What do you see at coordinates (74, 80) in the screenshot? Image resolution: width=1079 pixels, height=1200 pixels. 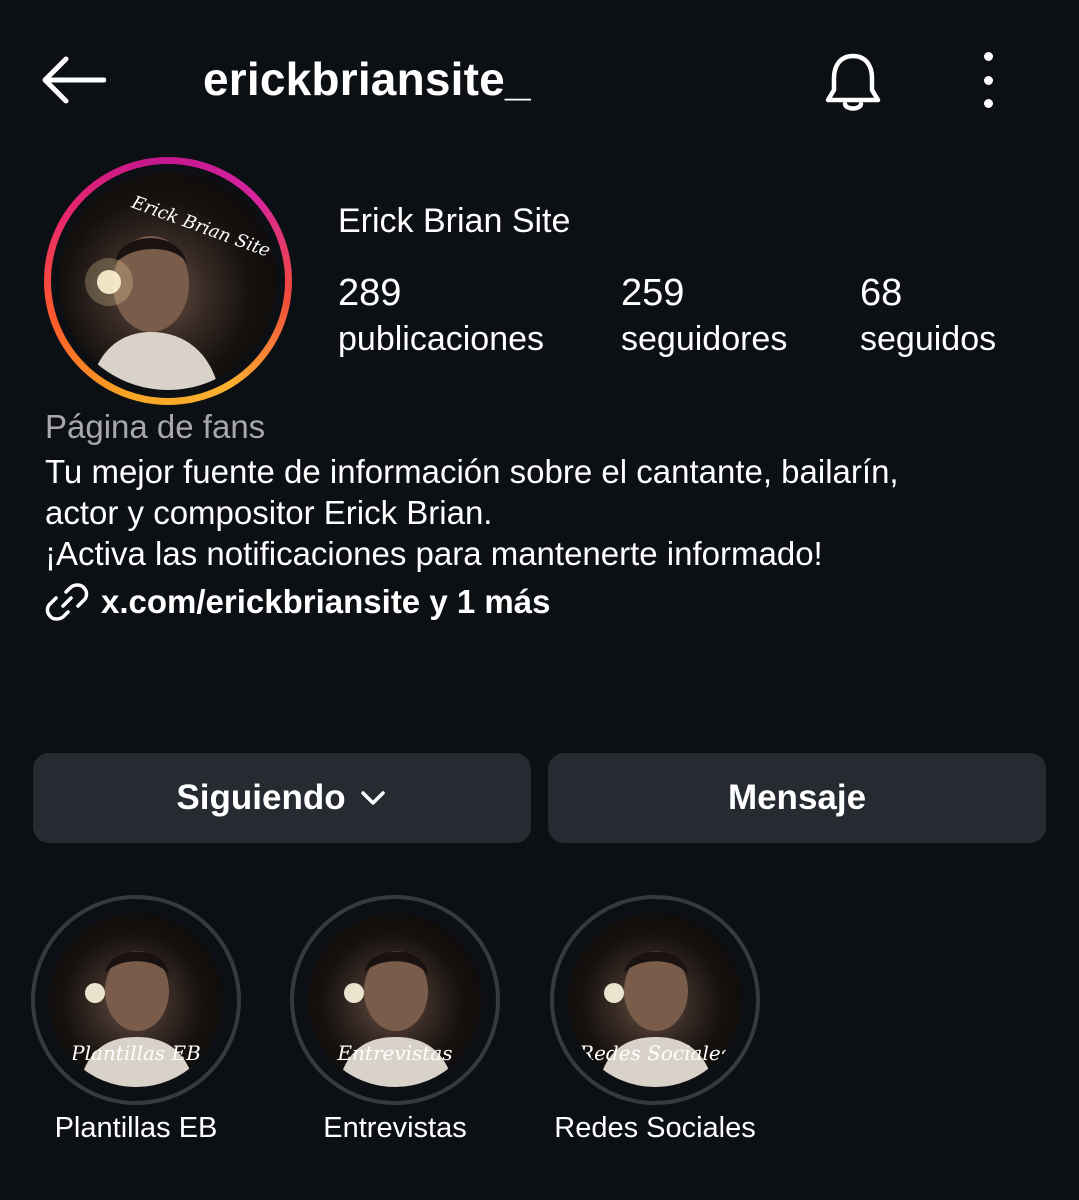 I see `arrow-left-icon` at bounding box center [74, 80].